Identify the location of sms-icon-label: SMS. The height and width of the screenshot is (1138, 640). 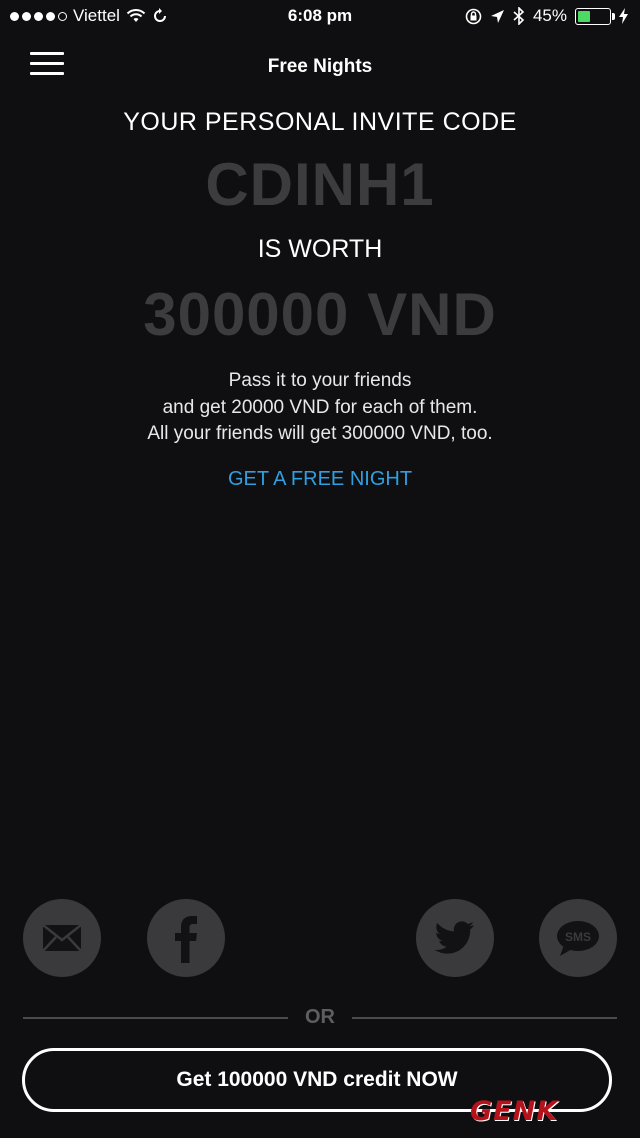
(578, 937).